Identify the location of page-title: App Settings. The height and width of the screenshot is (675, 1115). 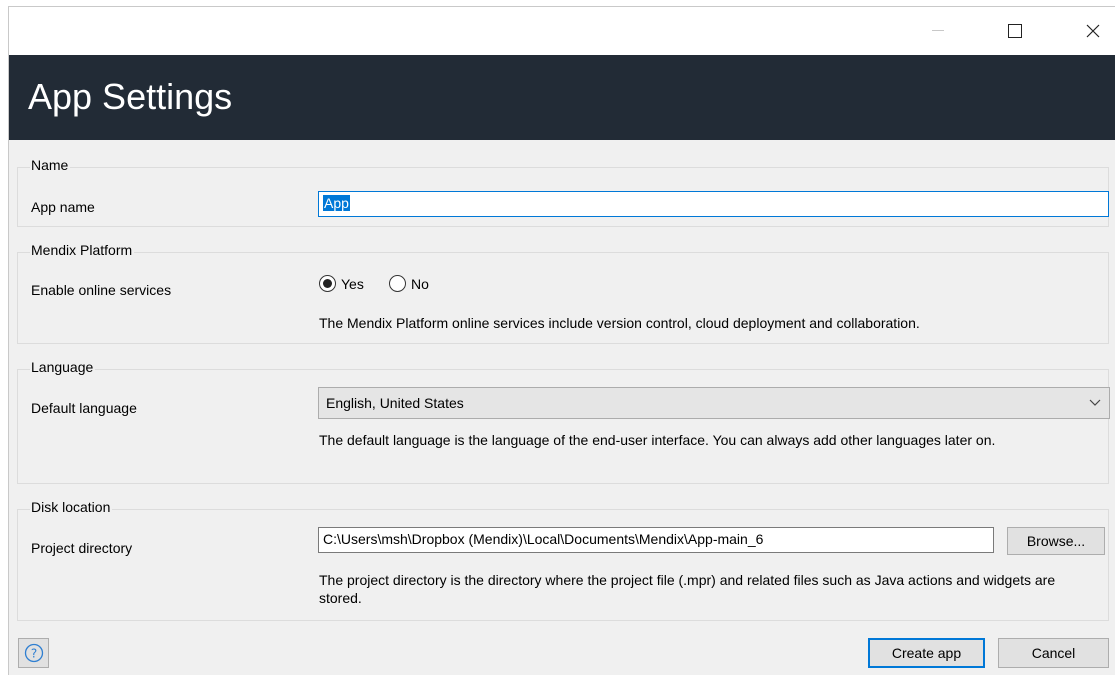
(130, 96).